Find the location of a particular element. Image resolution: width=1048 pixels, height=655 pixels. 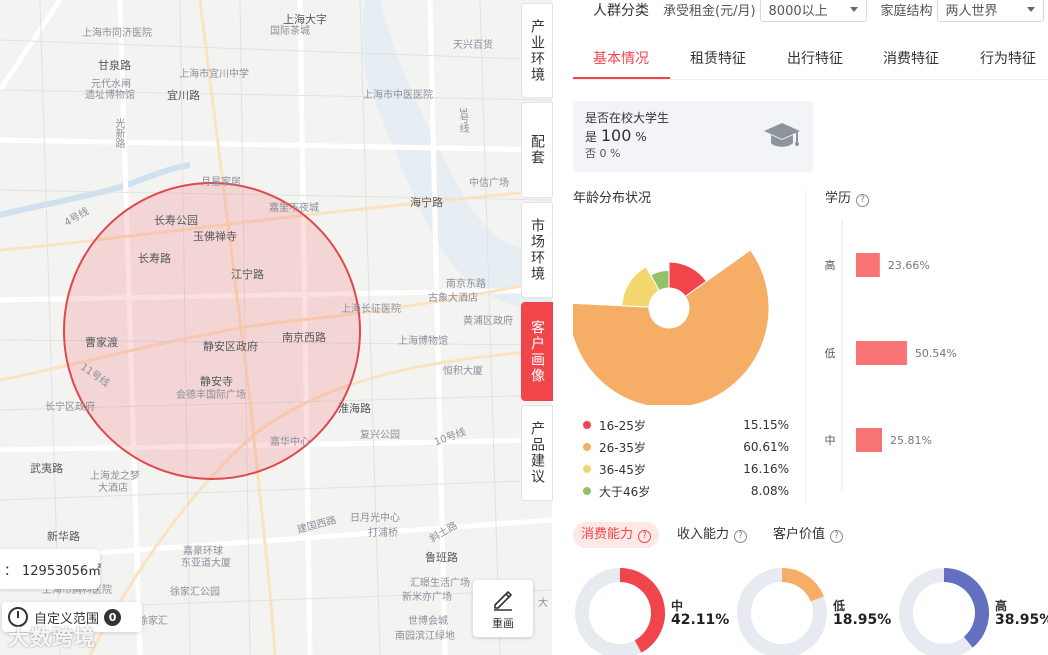

legend-value: 60.61% is located at coordinates (766, 447).